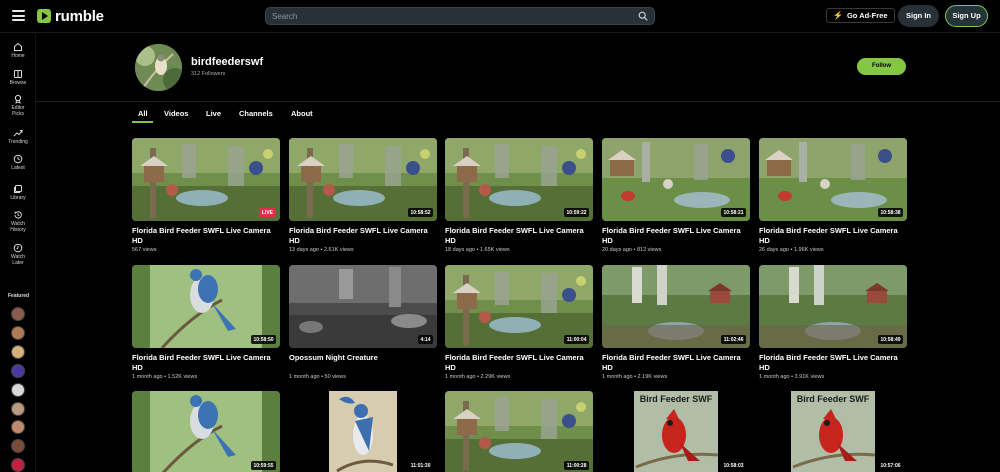 The width and height of the screenshot is (1000, 472). What do you see at coordinates (890, 339) in the screenshot?
I see `duration-badge: 10:58:49` at bounding box center [890, 339].